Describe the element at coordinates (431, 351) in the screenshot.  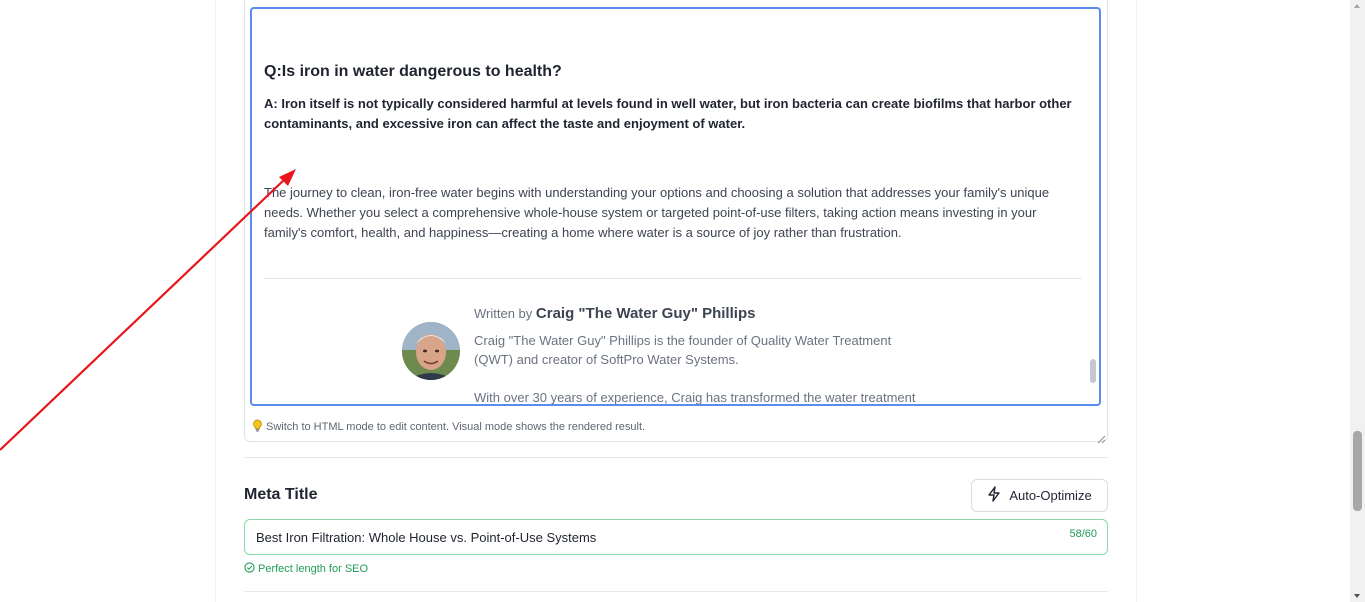
I see `author-avatar` at that location.